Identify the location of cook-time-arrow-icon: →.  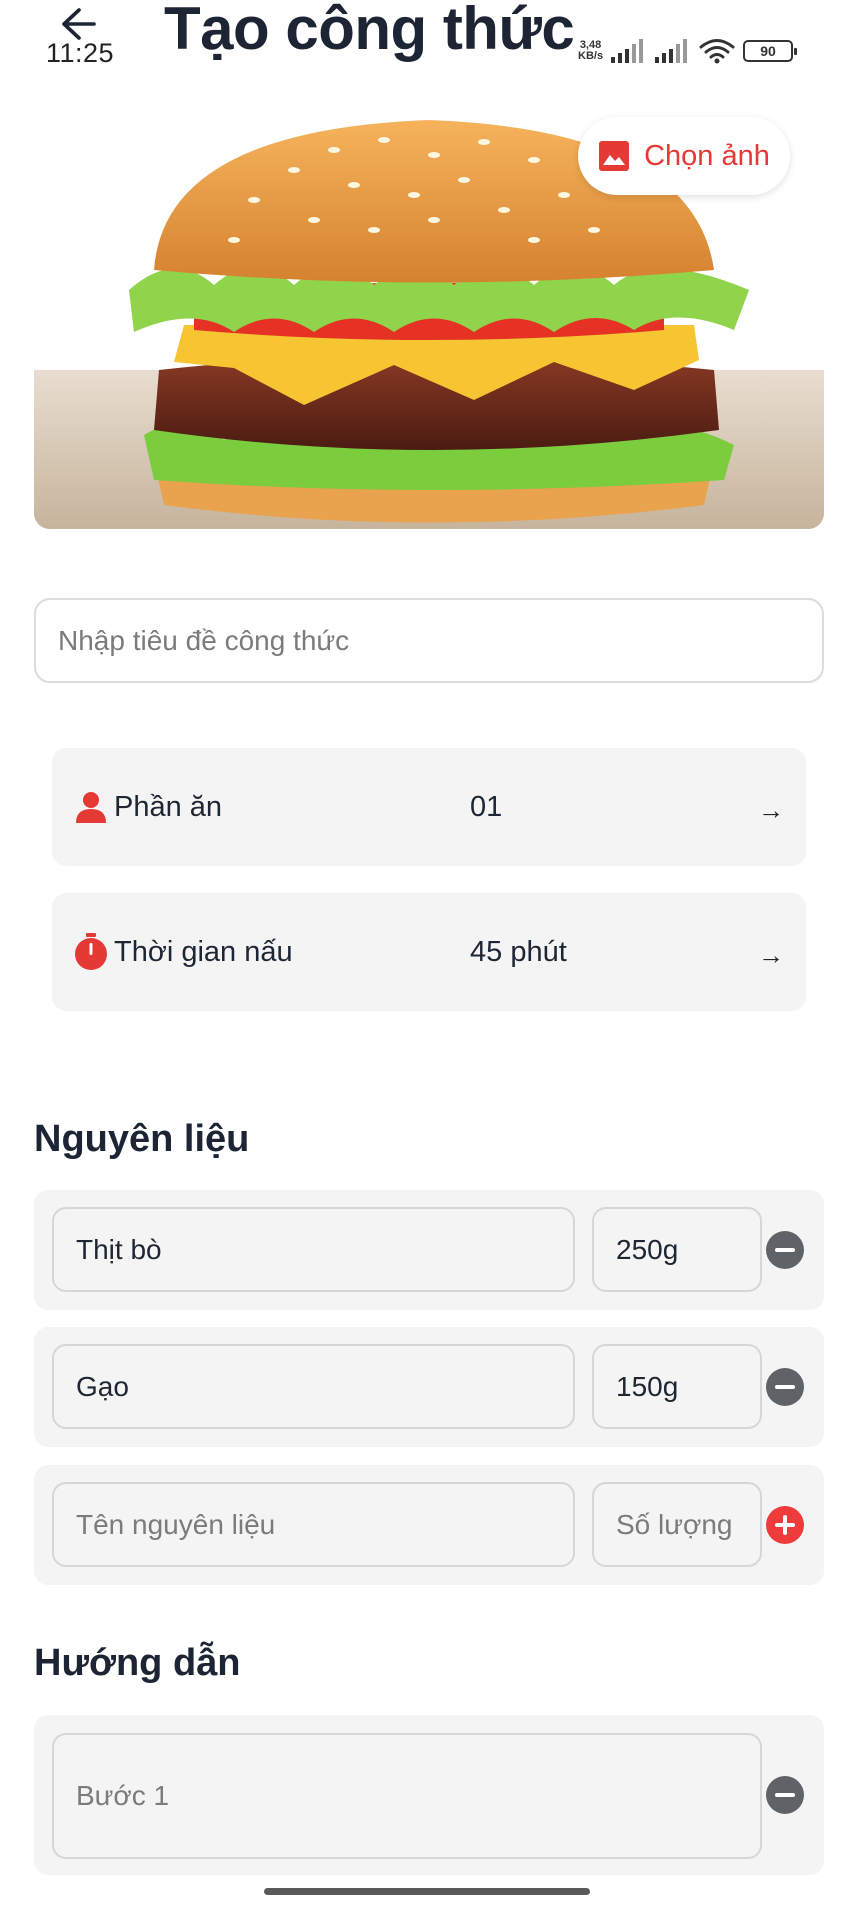
(771, 954).